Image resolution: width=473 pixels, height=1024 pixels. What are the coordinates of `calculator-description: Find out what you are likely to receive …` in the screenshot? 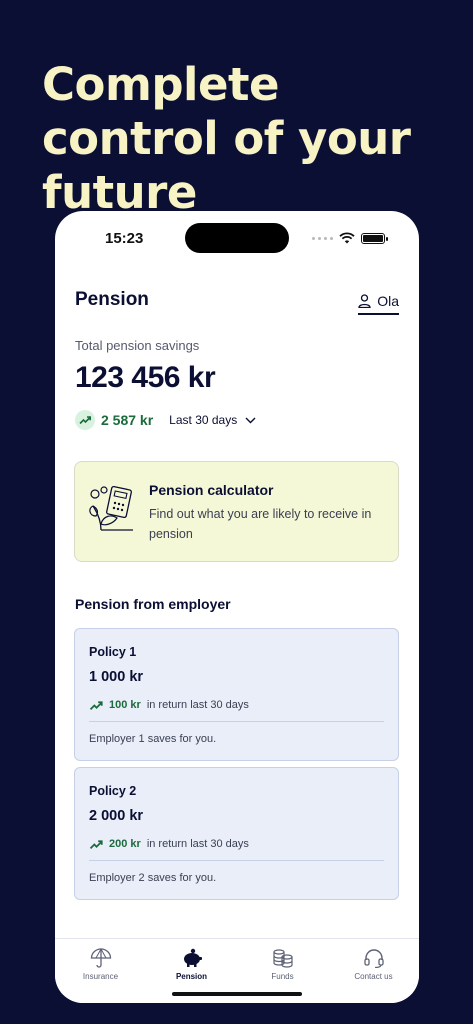 It's located at (260, 524).